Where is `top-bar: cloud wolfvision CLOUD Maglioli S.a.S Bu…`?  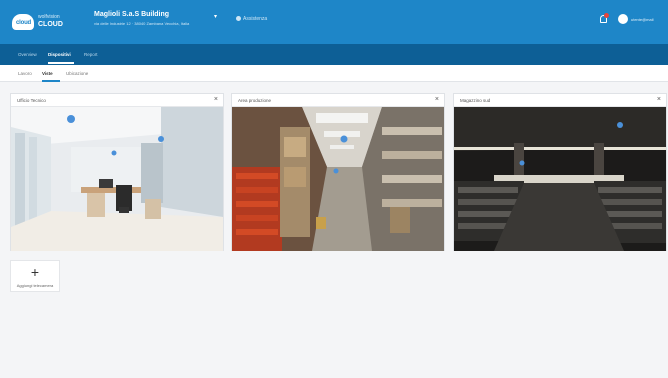
top-bar: cloud wolfvision CLOUD Maglioli S.a.S Bu… is located at coordinates (334, 22).